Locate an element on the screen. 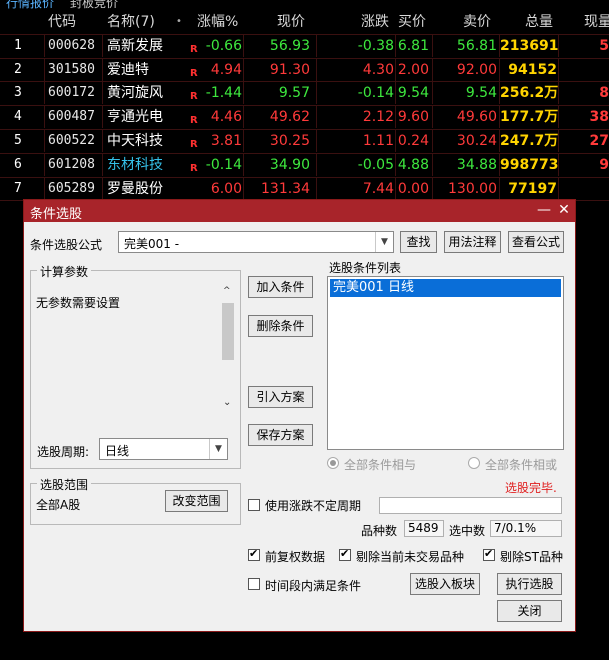 The height and width of the screenshot is (660, 609). delete-condition-button: 删除条件 is located at coordinates (280, 326).